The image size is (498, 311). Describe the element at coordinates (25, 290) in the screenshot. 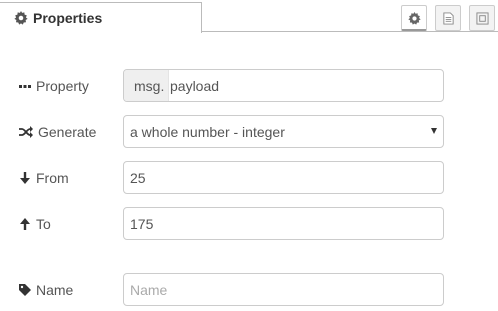

I see `tag-icon` at that location.